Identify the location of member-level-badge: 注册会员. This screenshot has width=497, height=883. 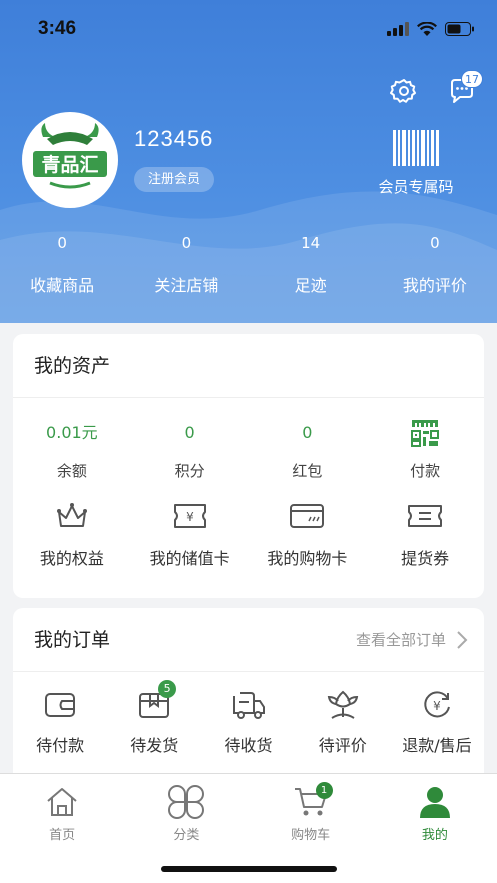
(174, 179).